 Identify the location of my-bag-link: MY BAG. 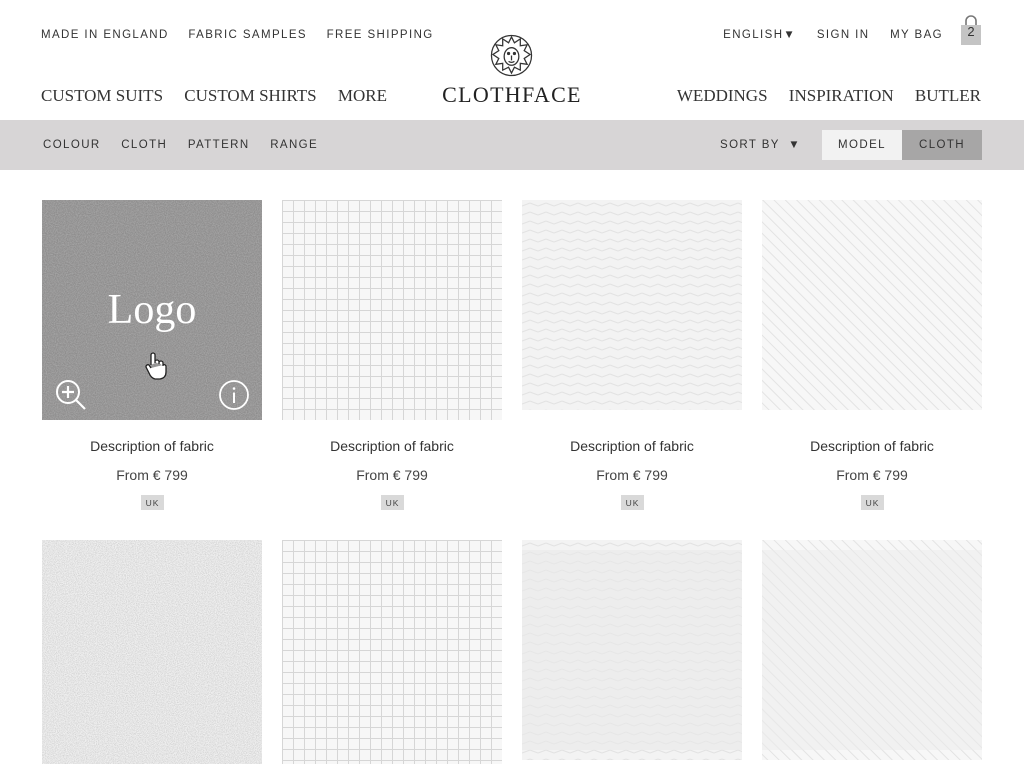
(916, 35).